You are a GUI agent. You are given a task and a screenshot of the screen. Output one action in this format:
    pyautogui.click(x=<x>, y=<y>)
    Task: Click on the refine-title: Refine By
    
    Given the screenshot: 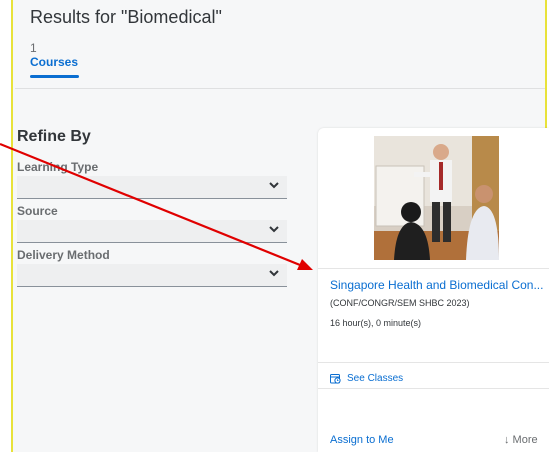 What is the action you would take?
    pyautogui.click(x=54, y=136)
    